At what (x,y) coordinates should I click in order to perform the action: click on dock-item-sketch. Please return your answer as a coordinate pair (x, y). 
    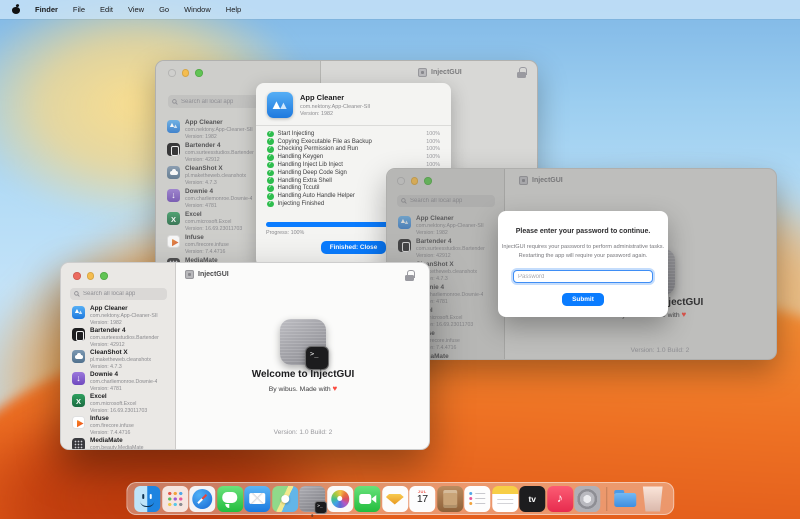
    Looking at the image, I should click on (394, 498).